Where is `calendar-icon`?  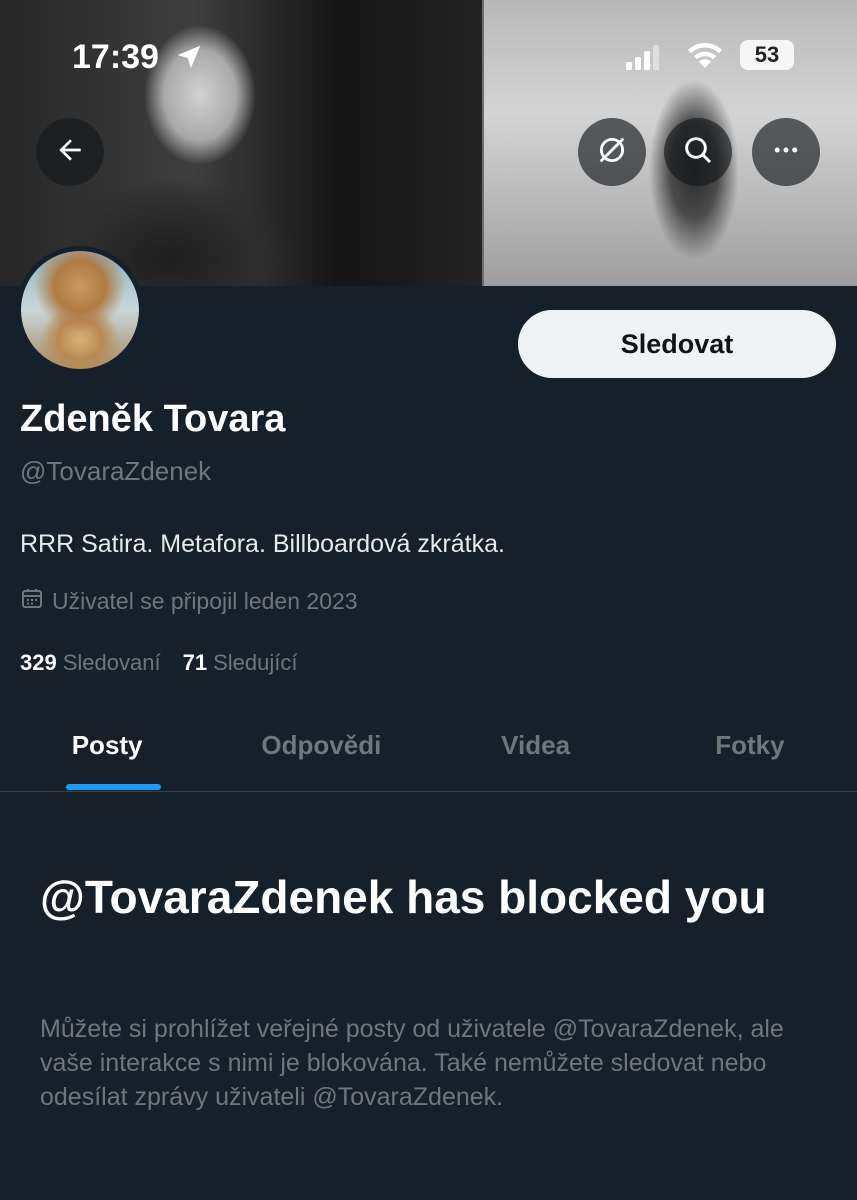
calendar-icon is located at coordinates (32, 601).